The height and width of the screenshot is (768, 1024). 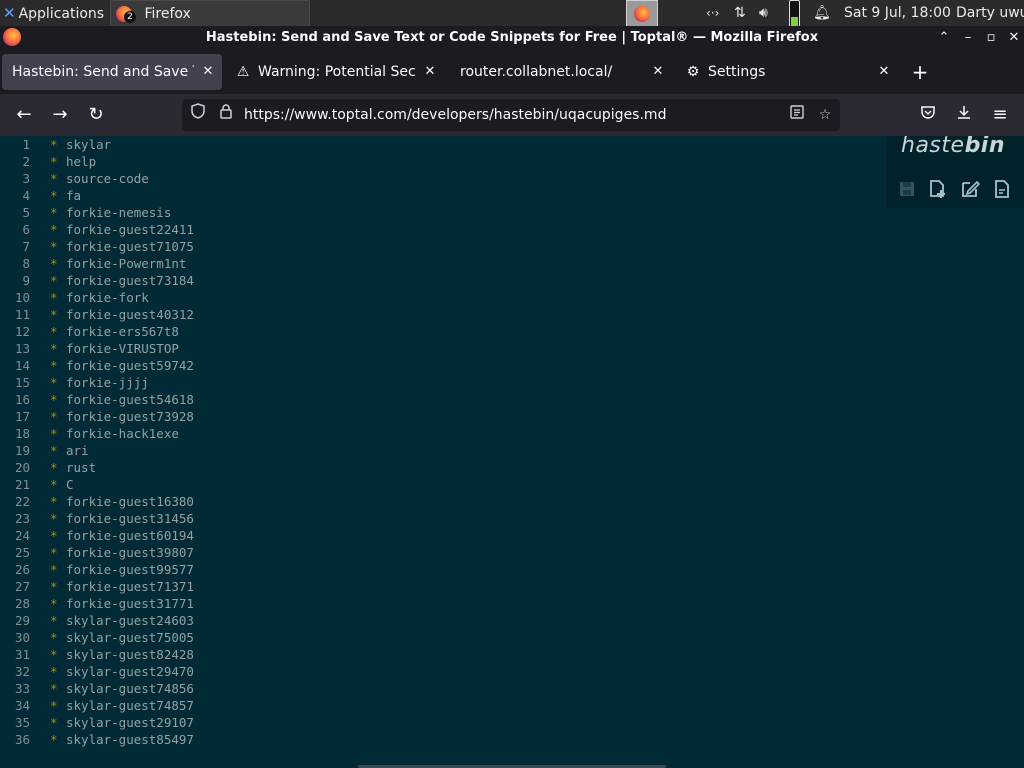 What do you see at coordinates (22, 518) in the screenshot?
I see `line-number: 23` at bounding box center [22, 518].